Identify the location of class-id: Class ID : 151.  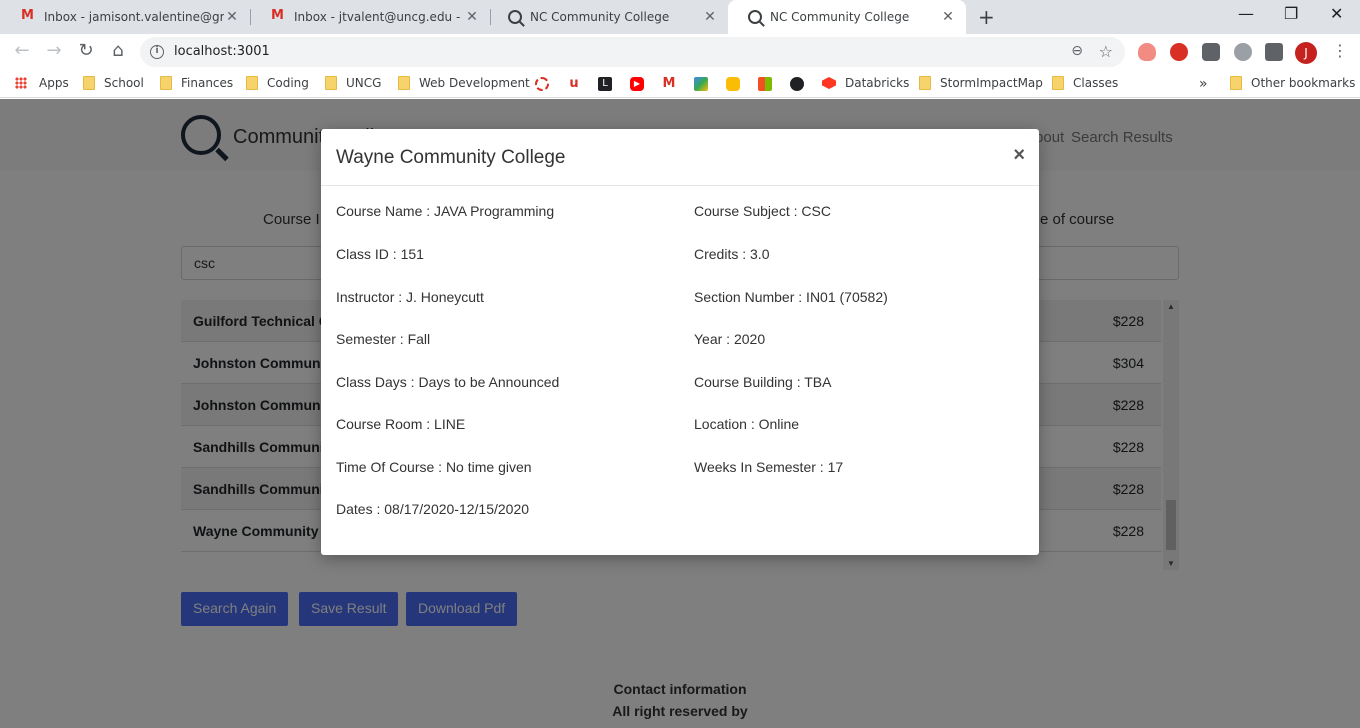
(380, 254).